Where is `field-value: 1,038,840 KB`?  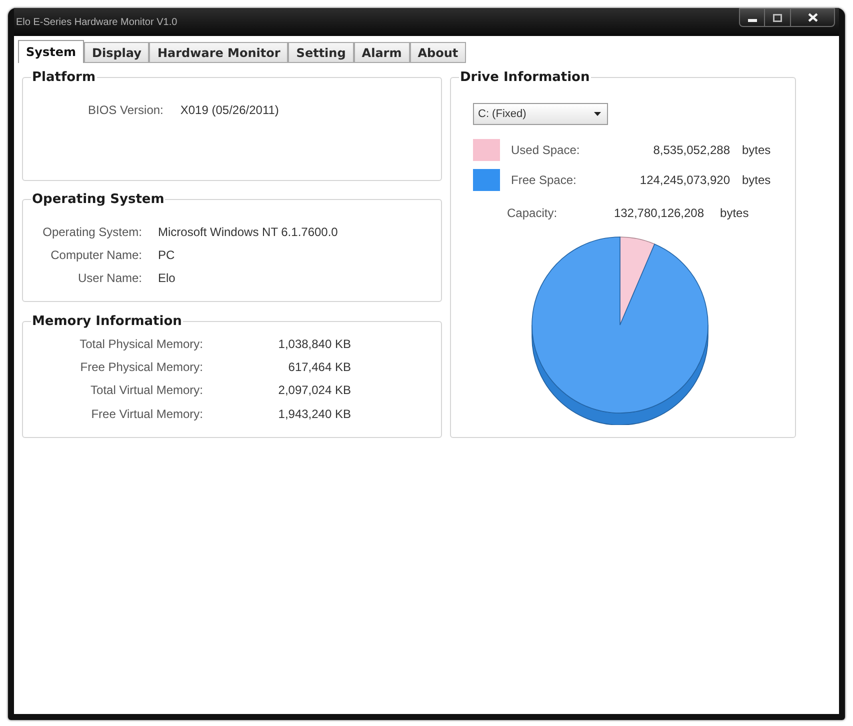
field-value: 1,038,840 KB is located at coordinates (314, 344).